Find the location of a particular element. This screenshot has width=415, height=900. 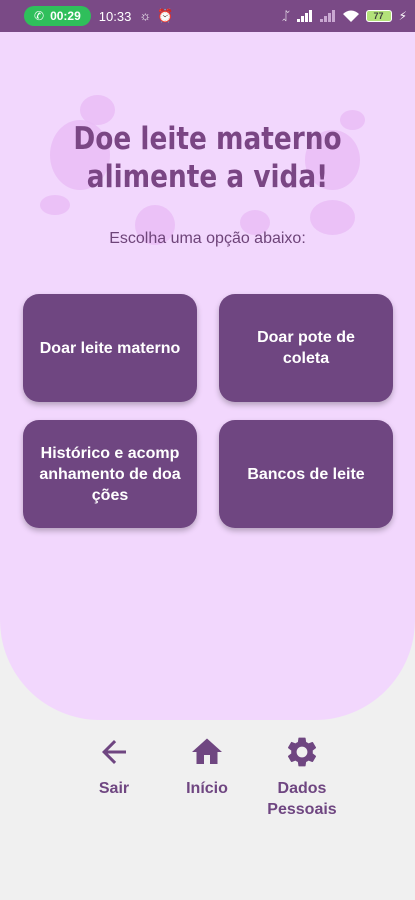

milk-banks-button: Bancos de leite is located at coordinates (306, 474).